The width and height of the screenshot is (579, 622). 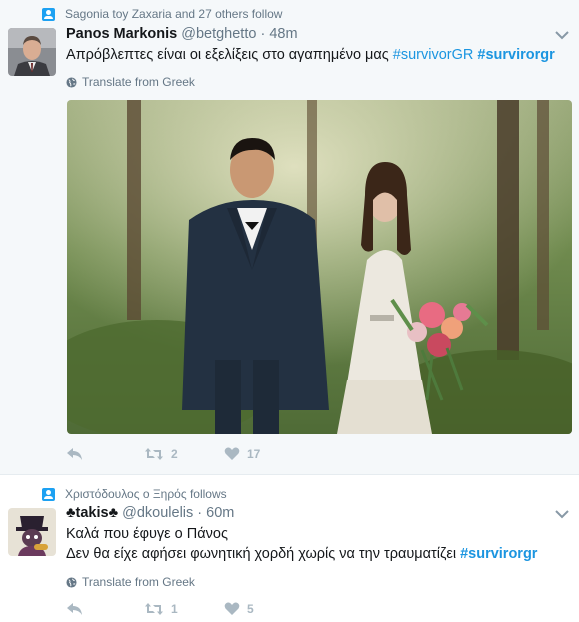 I want to click on author-name: Panos Markonis, so click(x=121, y=34).